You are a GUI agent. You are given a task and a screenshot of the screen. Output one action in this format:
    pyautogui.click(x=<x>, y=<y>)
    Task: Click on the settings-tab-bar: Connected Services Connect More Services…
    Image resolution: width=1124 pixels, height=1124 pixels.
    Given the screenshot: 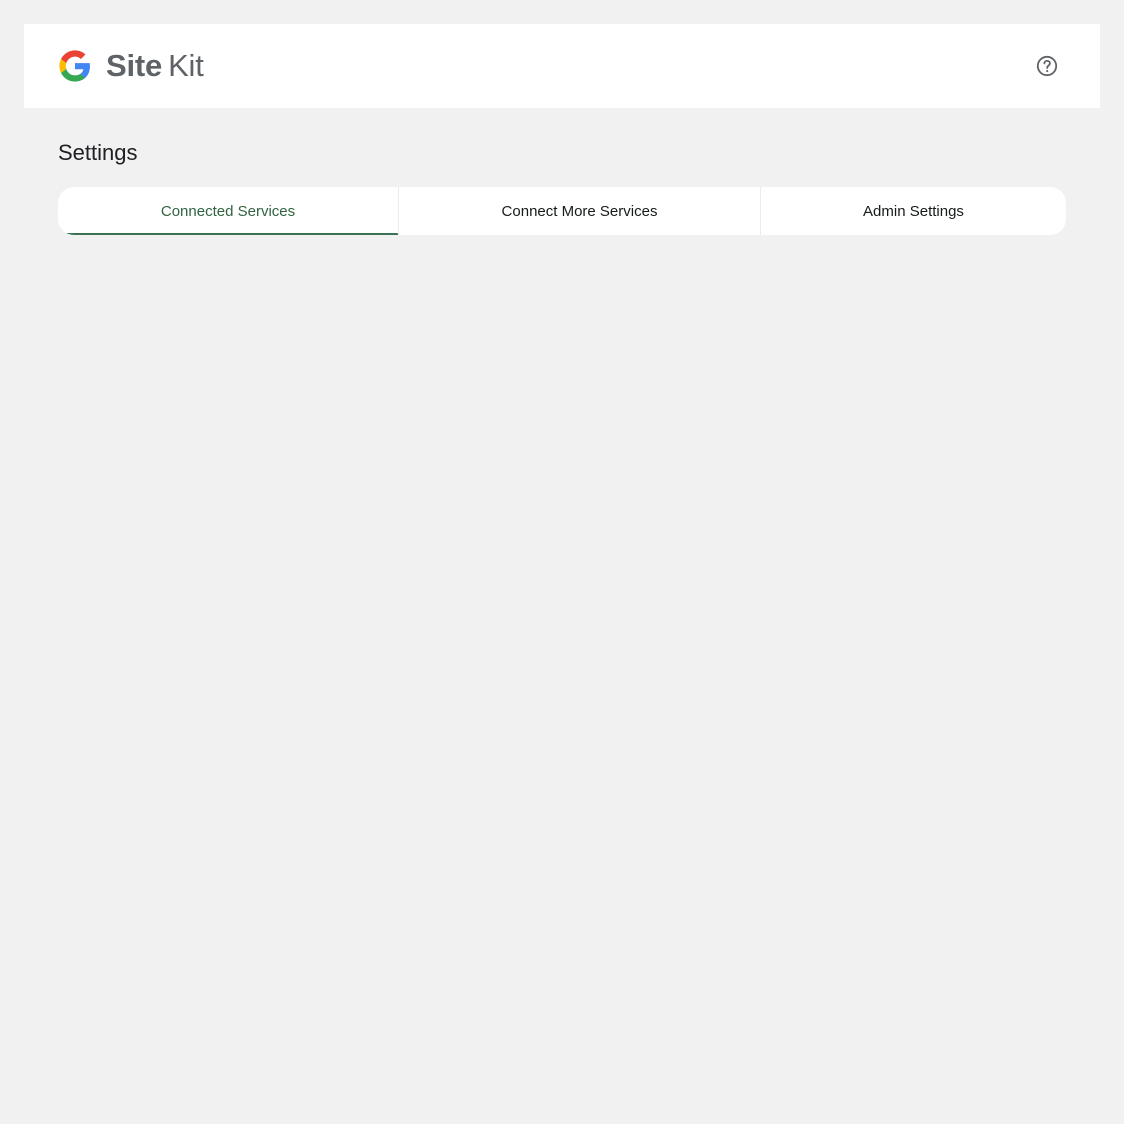 What is the action you would take?
    pyautogui.click(x=562, y=211)
    